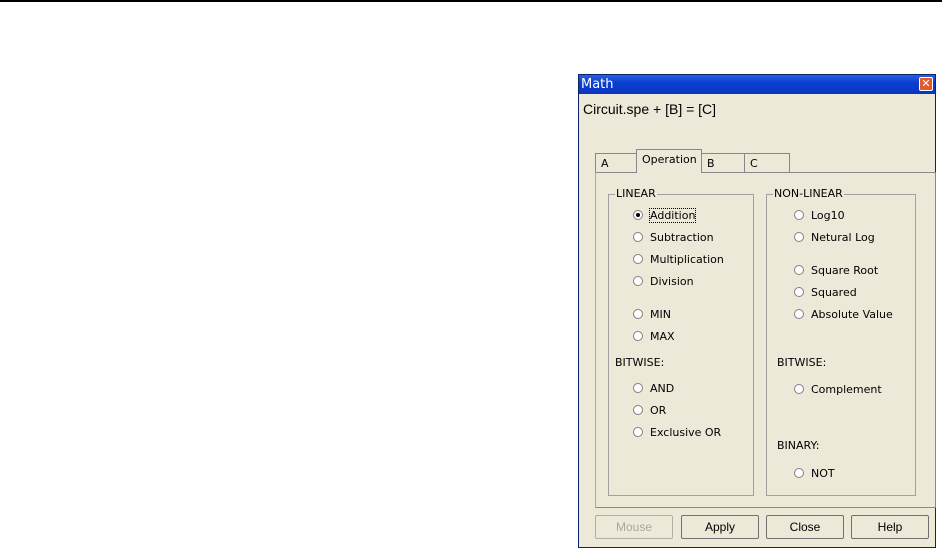 This screenshot has width=942, height=553. I want to click on top-border-line, so click(471, 1).